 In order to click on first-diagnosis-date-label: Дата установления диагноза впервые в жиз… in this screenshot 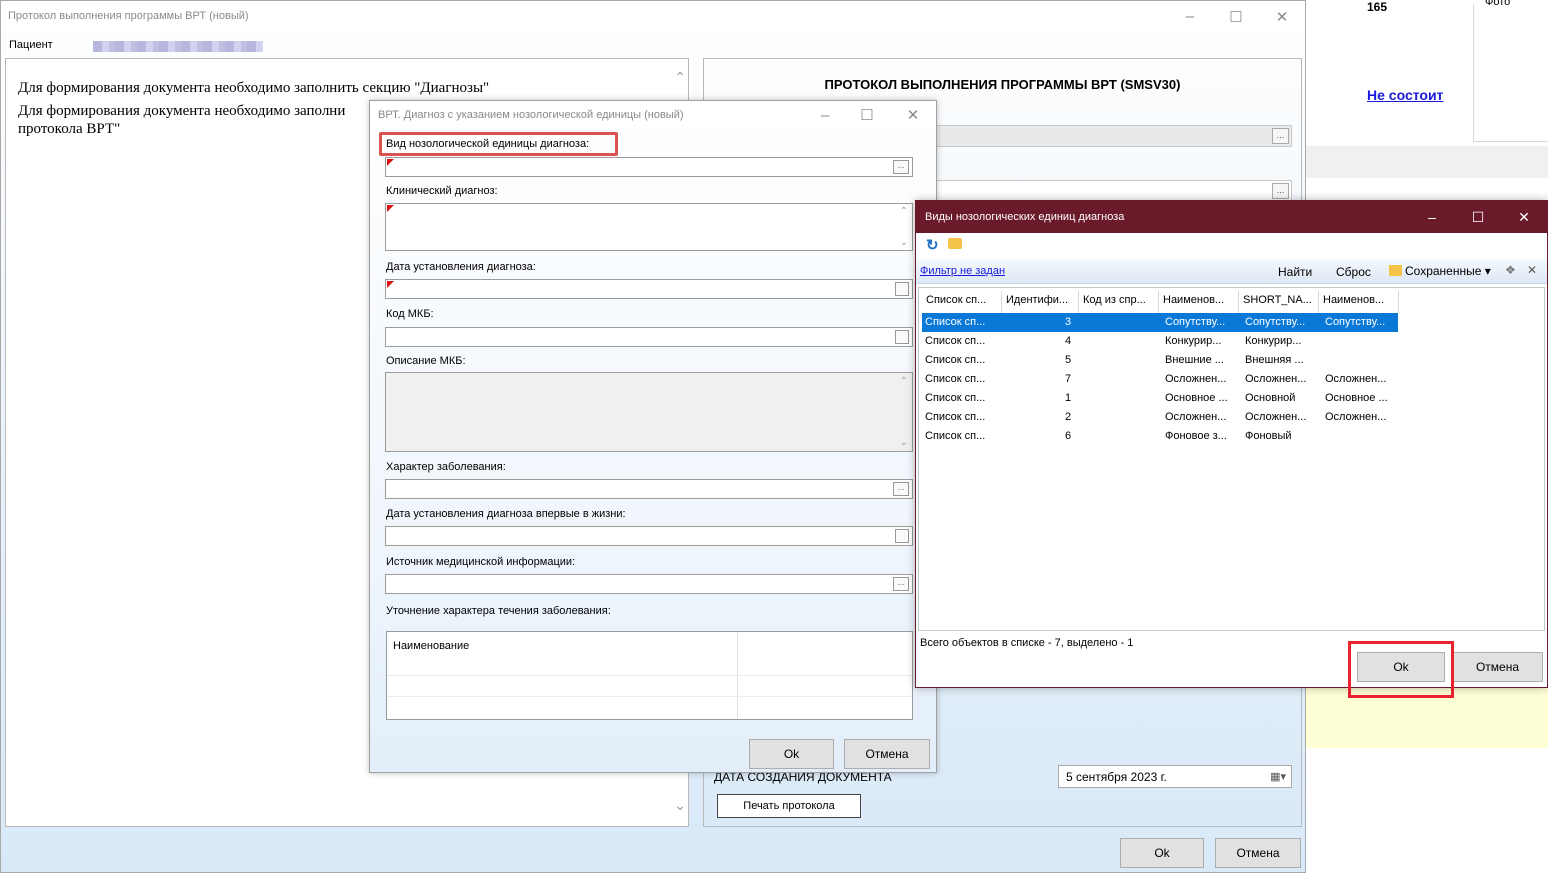, I will do `click(506, 514)`.